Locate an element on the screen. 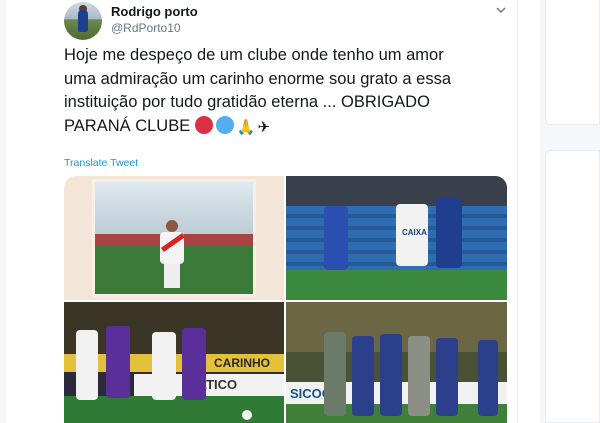 The height and width of the screenshot is (423, 600). tweet-text-line: PARANÁ CLUBE is located at coordinates (127, 125).